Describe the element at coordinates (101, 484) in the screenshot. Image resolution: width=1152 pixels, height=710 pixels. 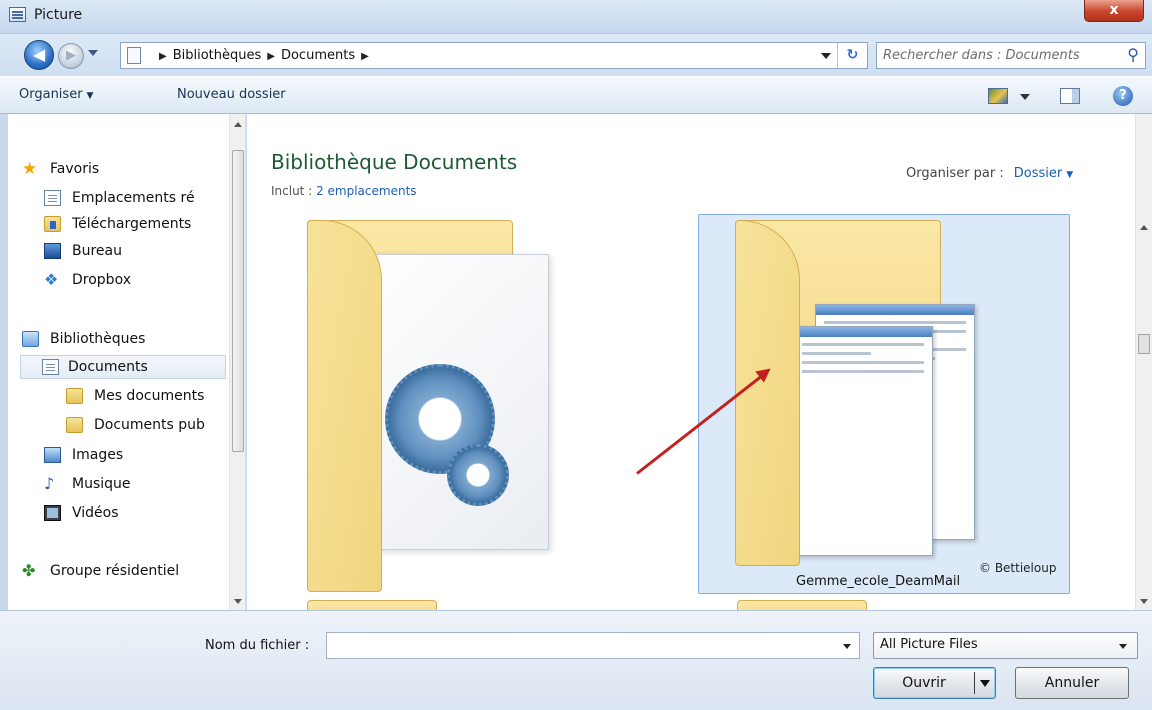
I see `sidebar-item-label: Musique` at that location.